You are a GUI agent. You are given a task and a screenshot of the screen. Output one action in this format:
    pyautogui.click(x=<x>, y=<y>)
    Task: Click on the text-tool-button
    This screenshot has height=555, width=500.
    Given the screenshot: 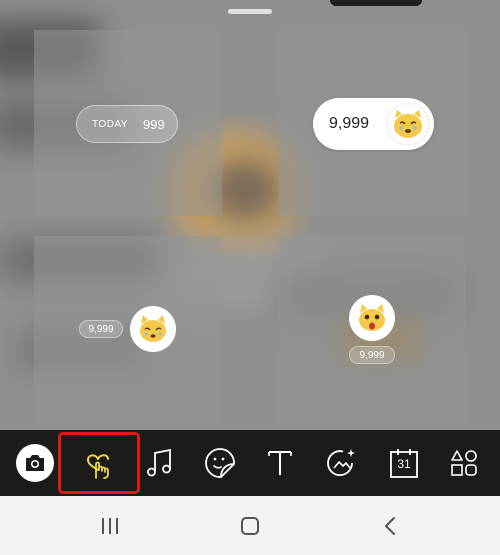 What is the action you would take?
    pyautogui.click(x=280, y=463)
    